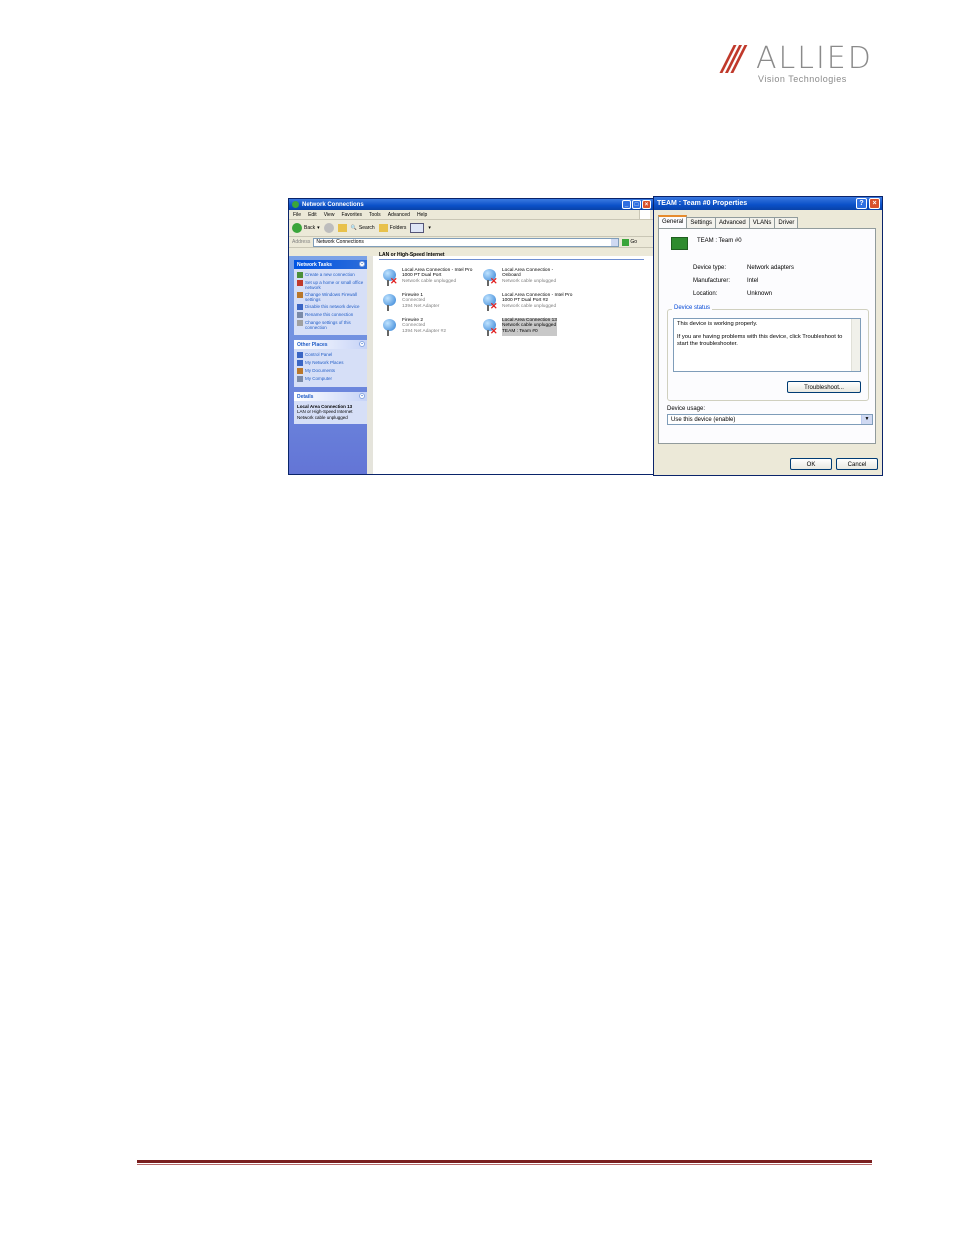 This screenshot has height=1235, width=954. I want to click on toolbar: Back ▾ 🔍 Search Folders ▾, so click(471, 228).